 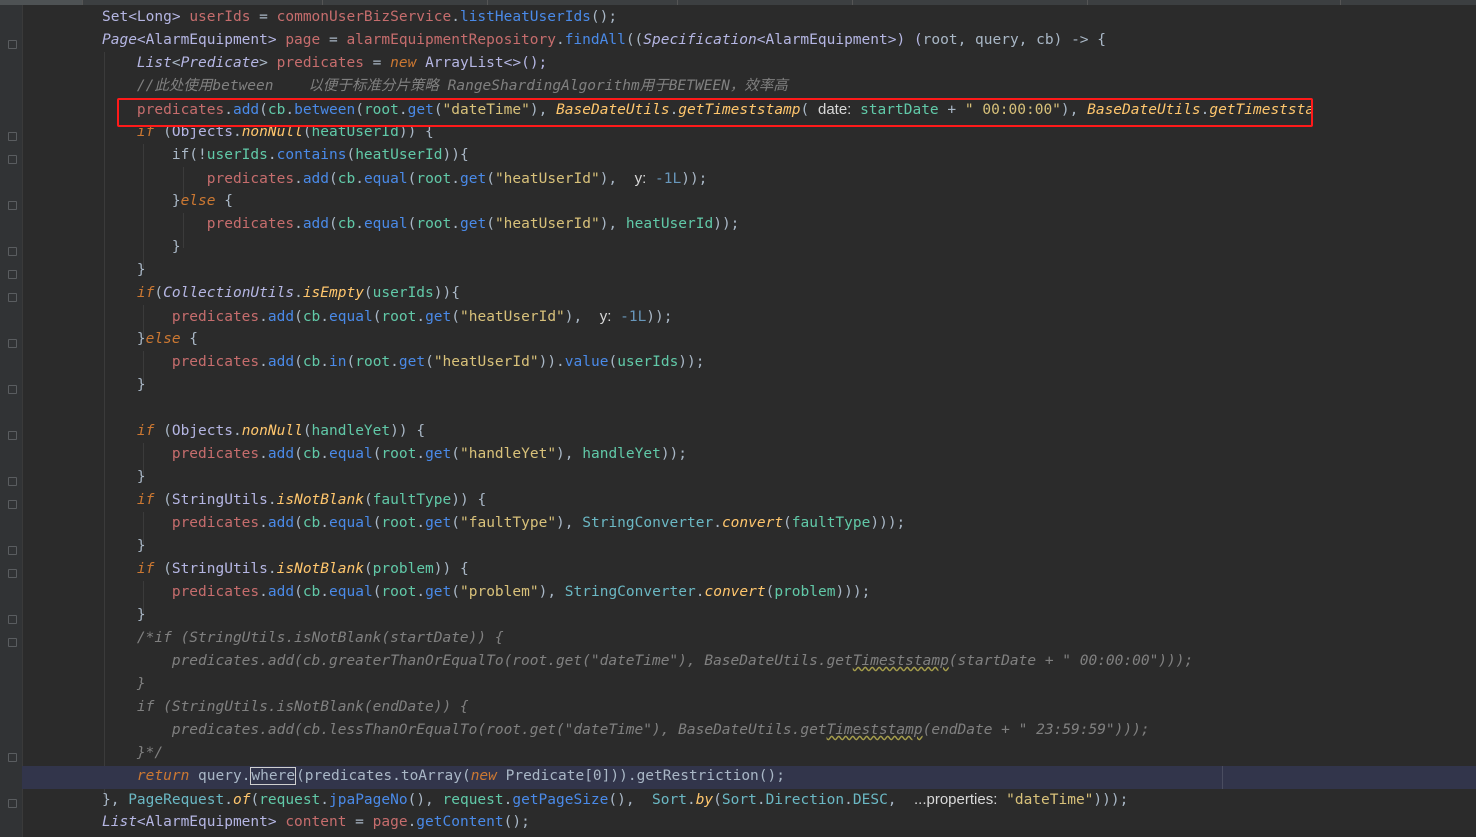 What do you see at coordinates (664, 179) in the screenshot?
I see `code-token: -1L` at bounding box center [664, 179].